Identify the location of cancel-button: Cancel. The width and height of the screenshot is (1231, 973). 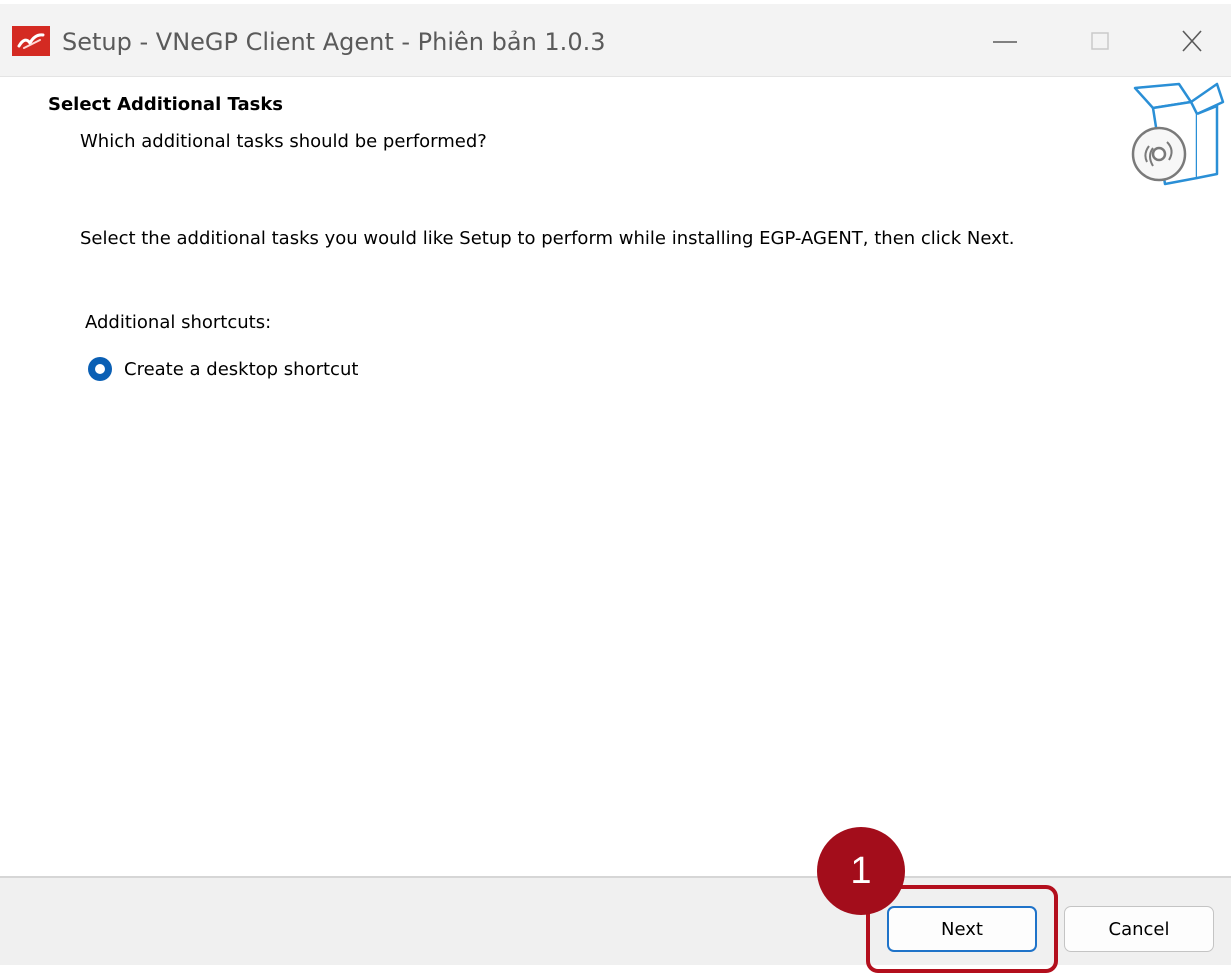
(1139, 929).